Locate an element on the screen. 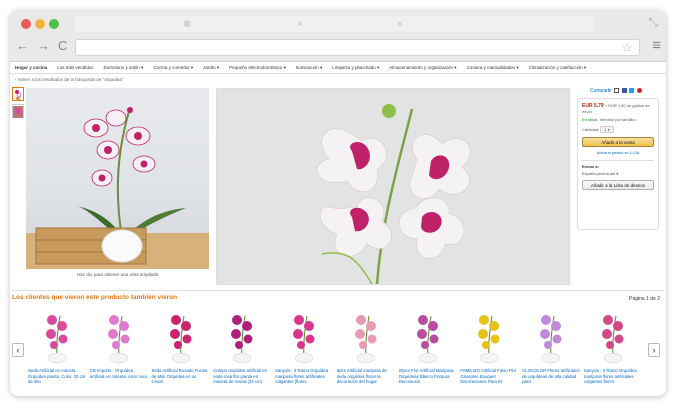  email-icon is located at coordinates (617, 91).